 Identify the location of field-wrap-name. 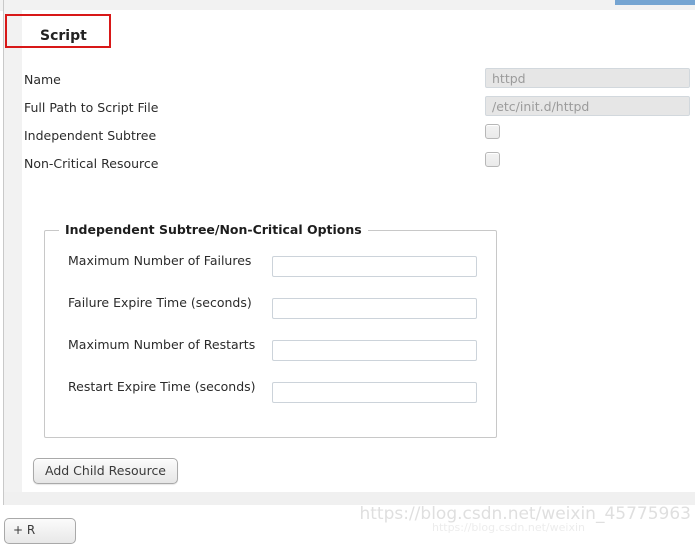
(587, 78).